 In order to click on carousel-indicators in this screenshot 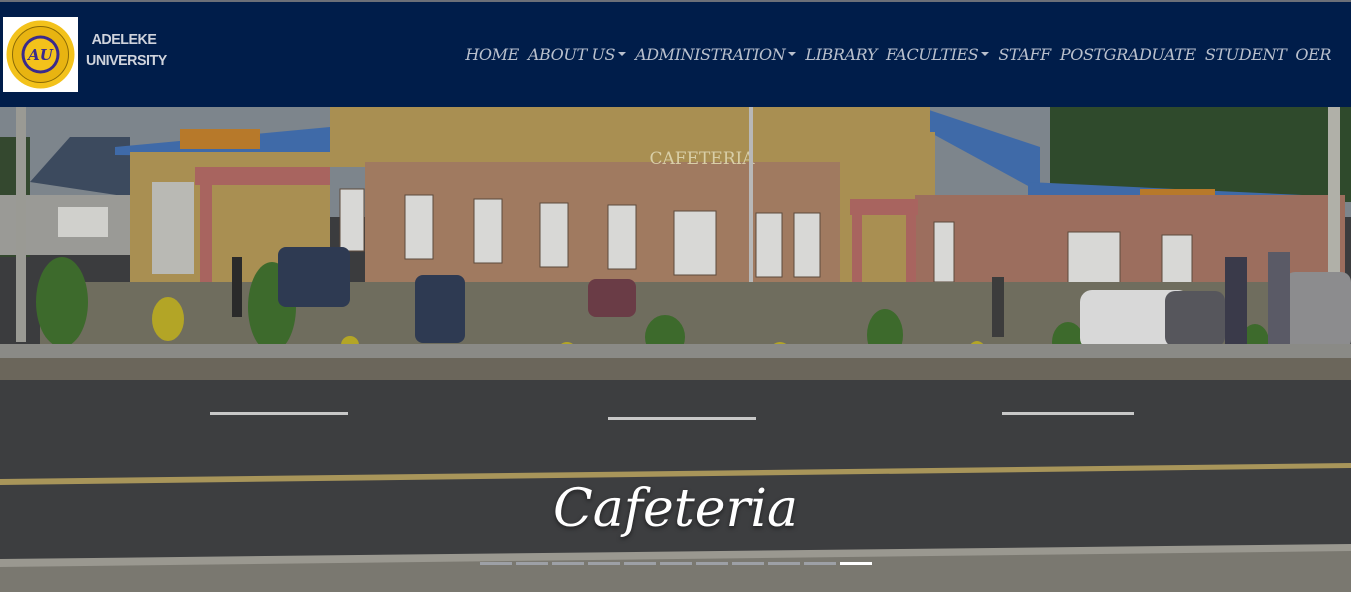, I will do `click(676, 563)`.